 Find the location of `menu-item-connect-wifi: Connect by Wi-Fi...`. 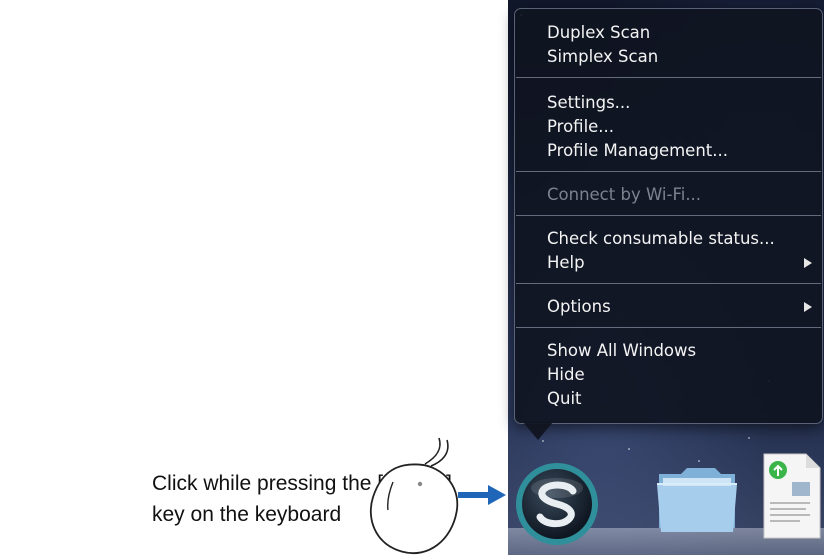

menu-item-connect-wifi: Connect by Wi-Fi... is located at coordinates (624, 194).